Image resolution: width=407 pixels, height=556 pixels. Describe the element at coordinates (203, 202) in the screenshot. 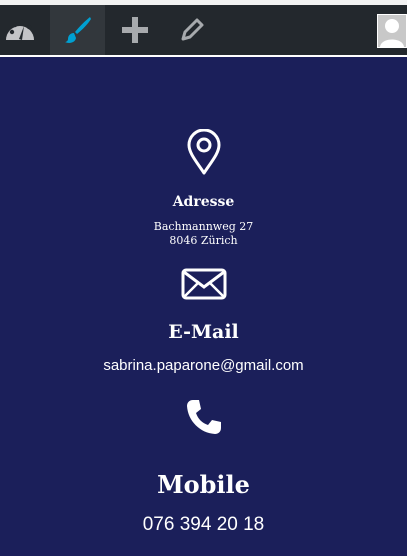

I see `address-title: Adresse` at that location.